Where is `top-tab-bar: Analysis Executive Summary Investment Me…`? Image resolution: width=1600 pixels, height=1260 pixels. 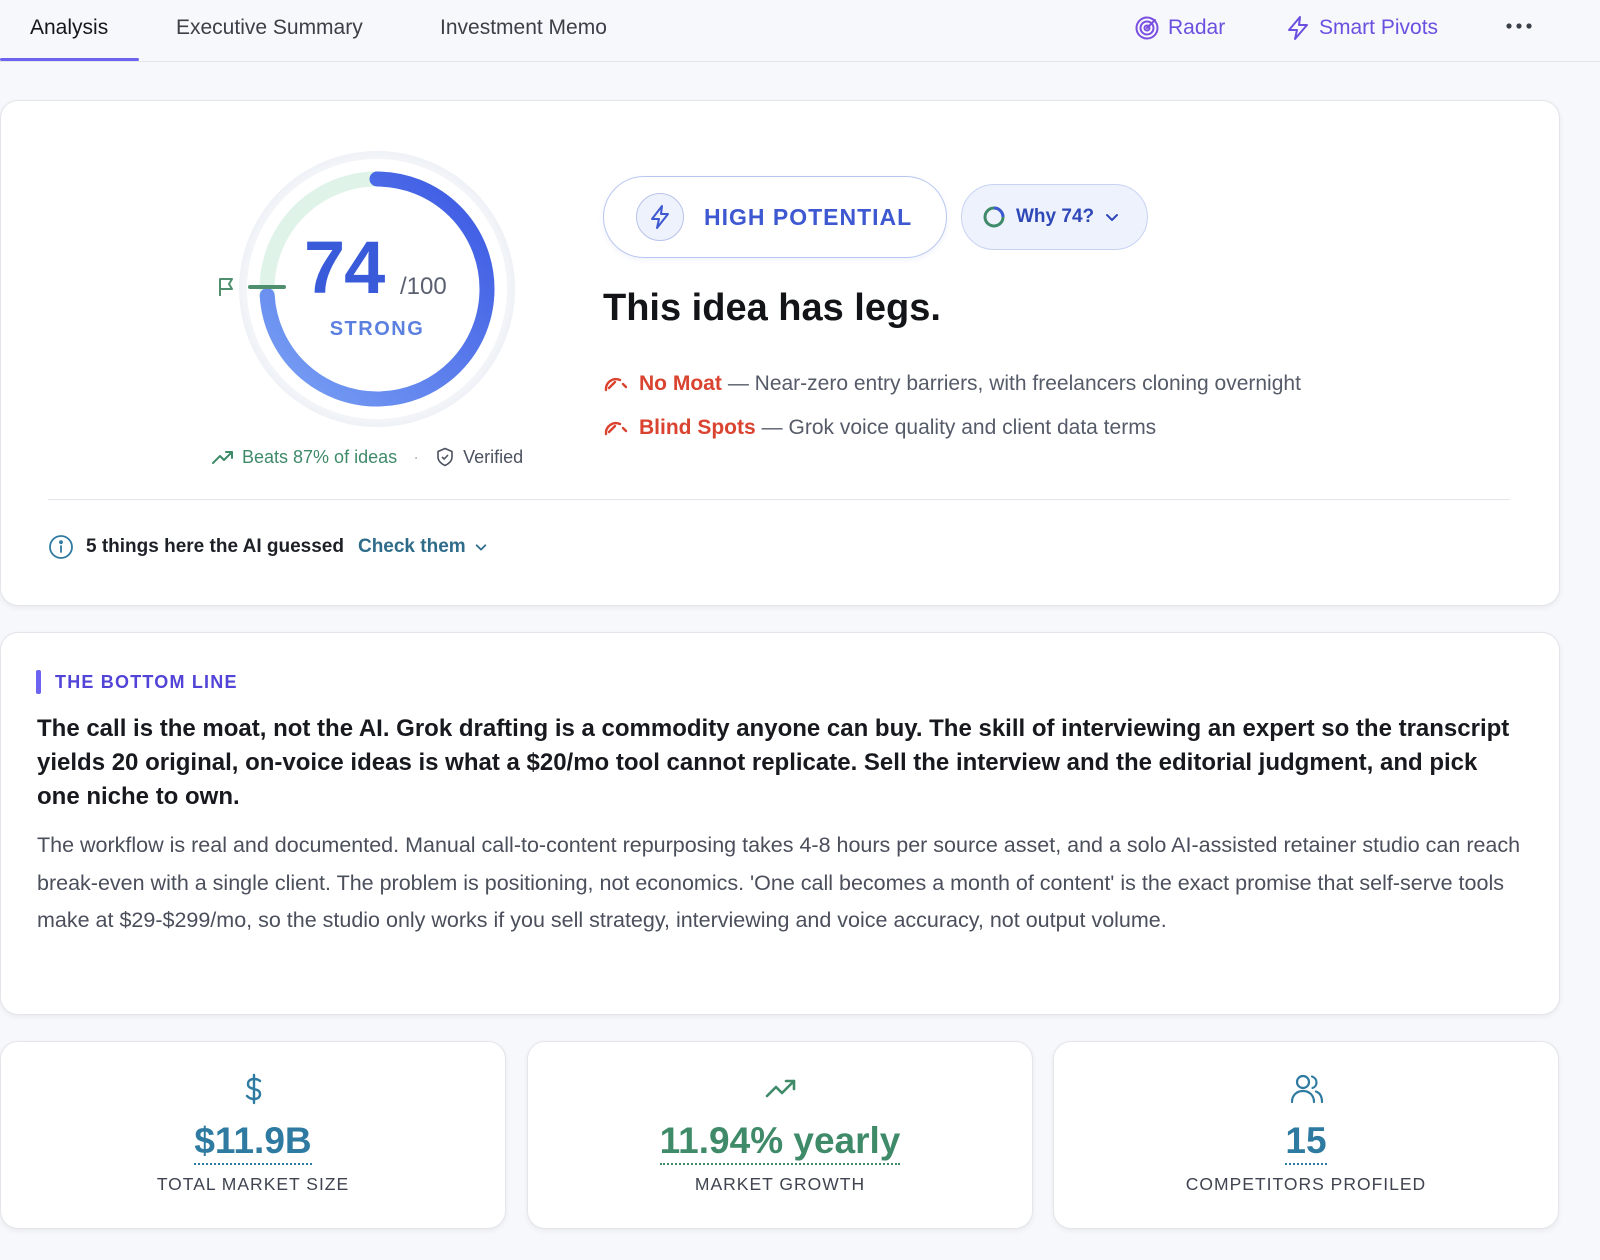 top-tab-bar: Analysis Executive Summary Investment Me… is located at coordinates (800, 31).